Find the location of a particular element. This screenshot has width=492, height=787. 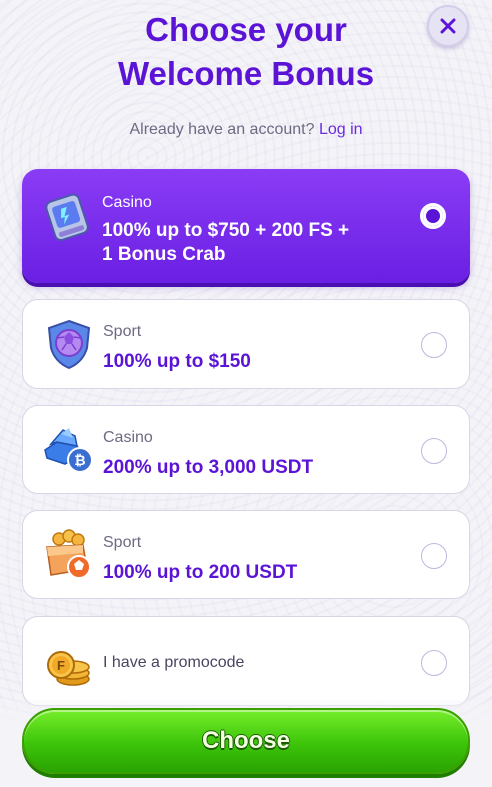

coin-stack-icon: F is located at coordinates (68, 668).